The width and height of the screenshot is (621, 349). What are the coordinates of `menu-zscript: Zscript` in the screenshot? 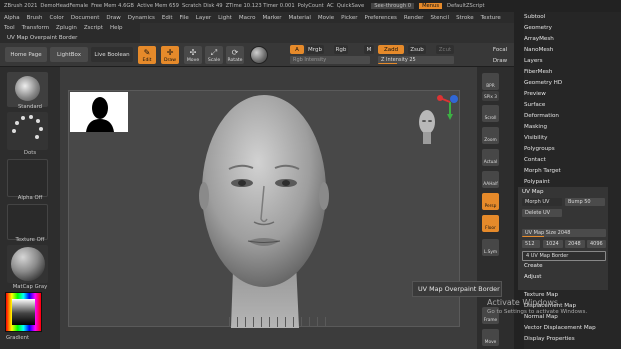 It's located at (93, 28).